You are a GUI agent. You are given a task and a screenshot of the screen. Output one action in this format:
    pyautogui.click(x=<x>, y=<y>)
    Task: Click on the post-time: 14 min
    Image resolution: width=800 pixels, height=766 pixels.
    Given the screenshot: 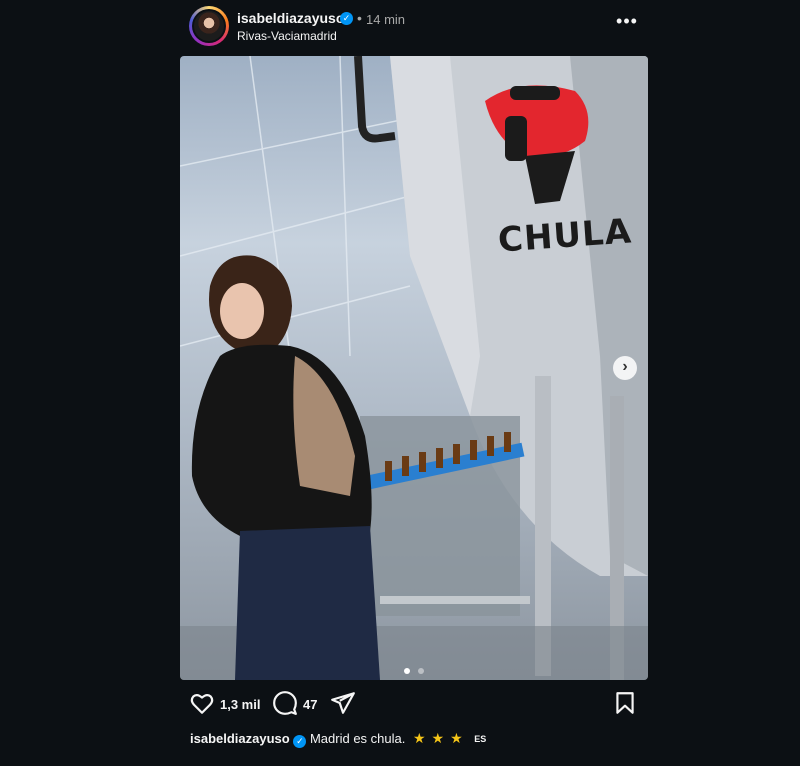 What is the action you would take?
    pyautogui.click(x=385, y=19)
    